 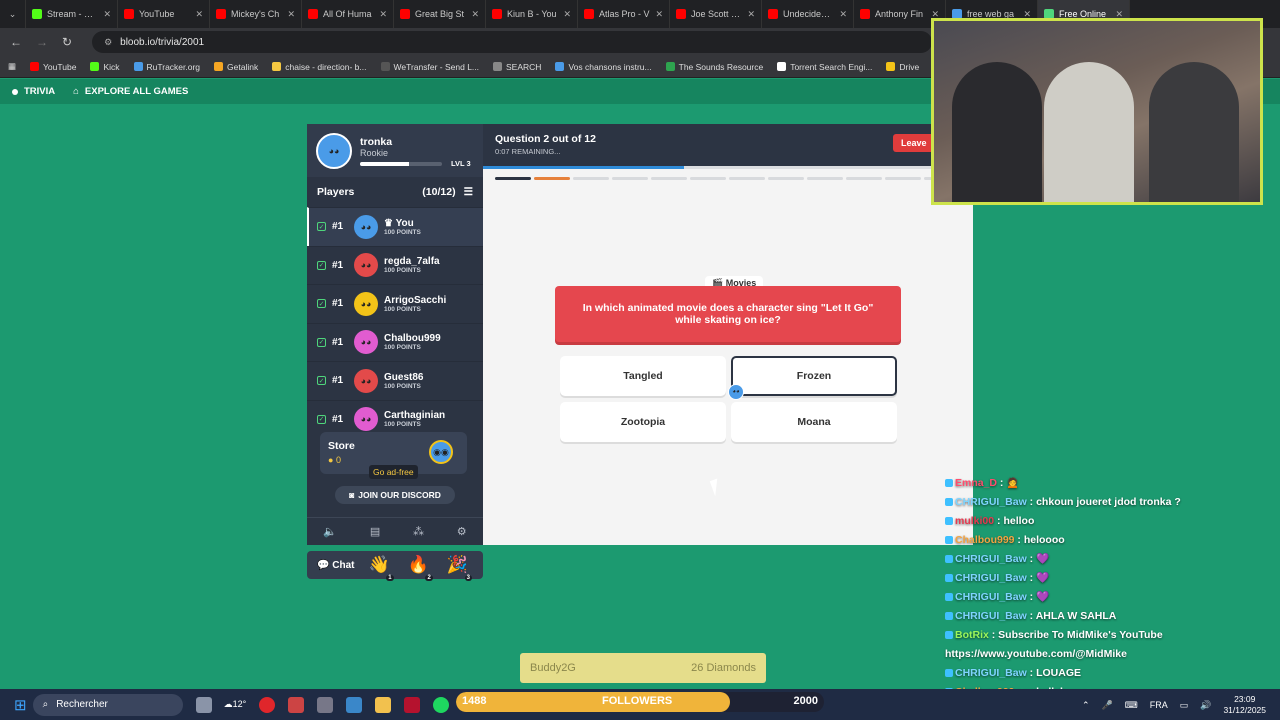 What do you see at coordinates (13, 14) in the screenshot?
I see `tab-menu-button: ⌄` at bounding box center [13, 14].